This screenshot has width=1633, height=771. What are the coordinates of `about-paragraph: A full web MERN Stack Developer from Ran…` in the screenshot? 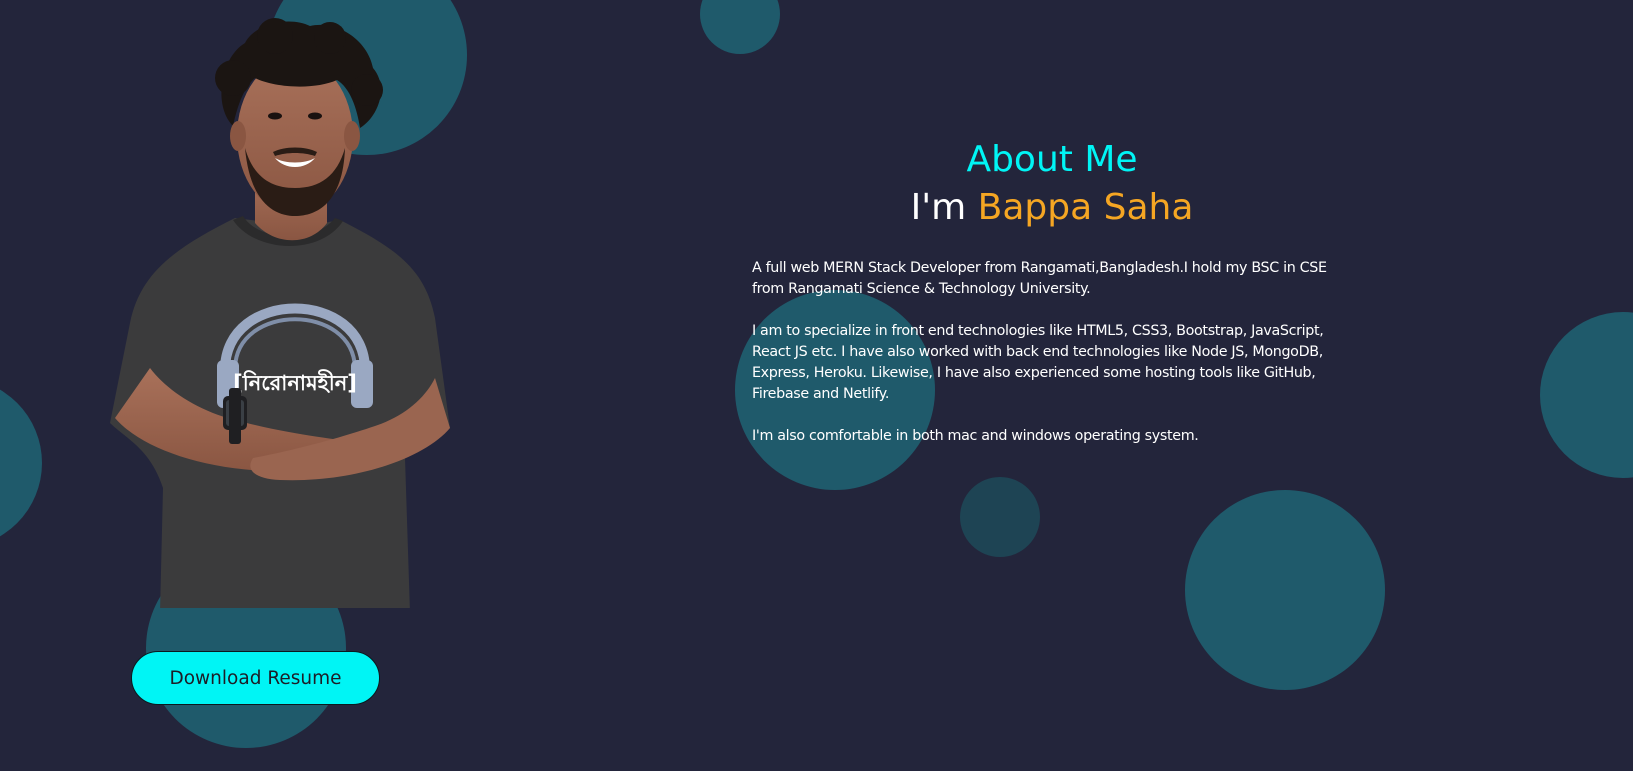 It's located at (1039, 278).